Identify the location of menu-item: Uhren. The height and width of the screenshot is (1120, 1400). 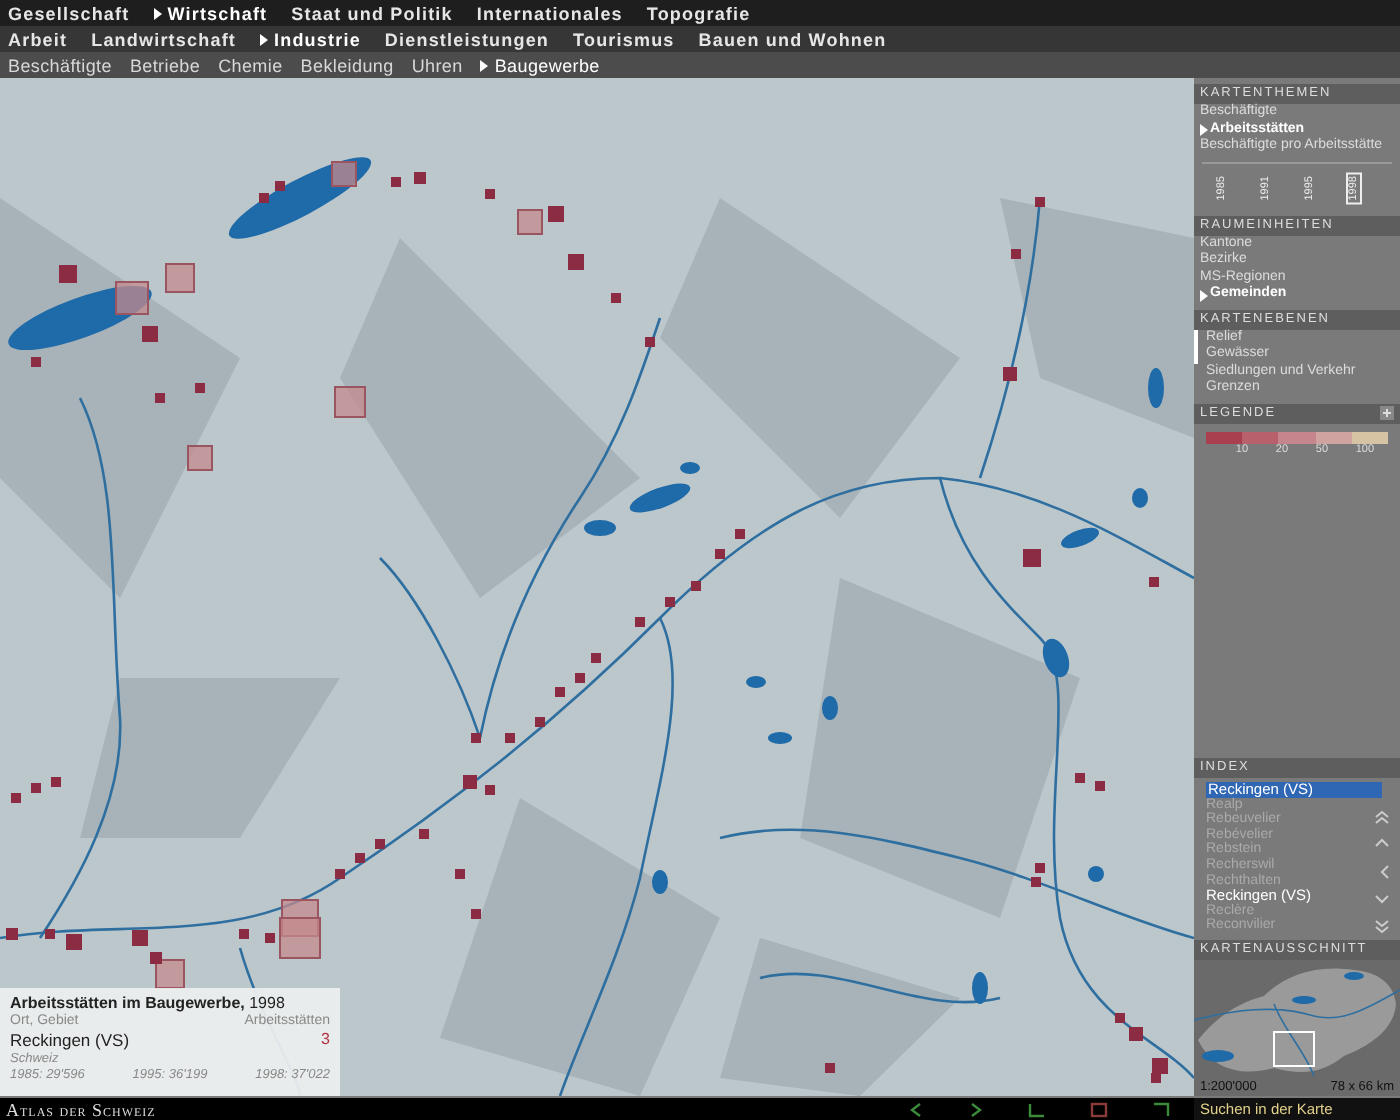
(437, 65).